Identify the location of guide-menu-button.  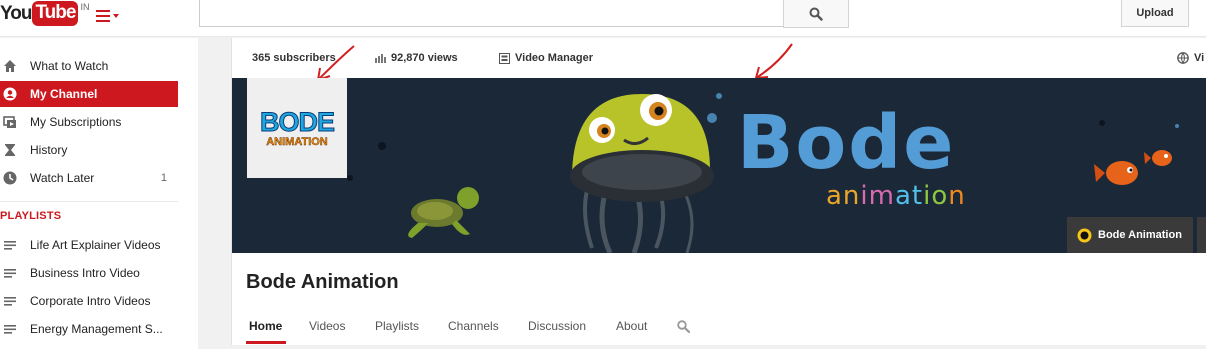
(110, 16).